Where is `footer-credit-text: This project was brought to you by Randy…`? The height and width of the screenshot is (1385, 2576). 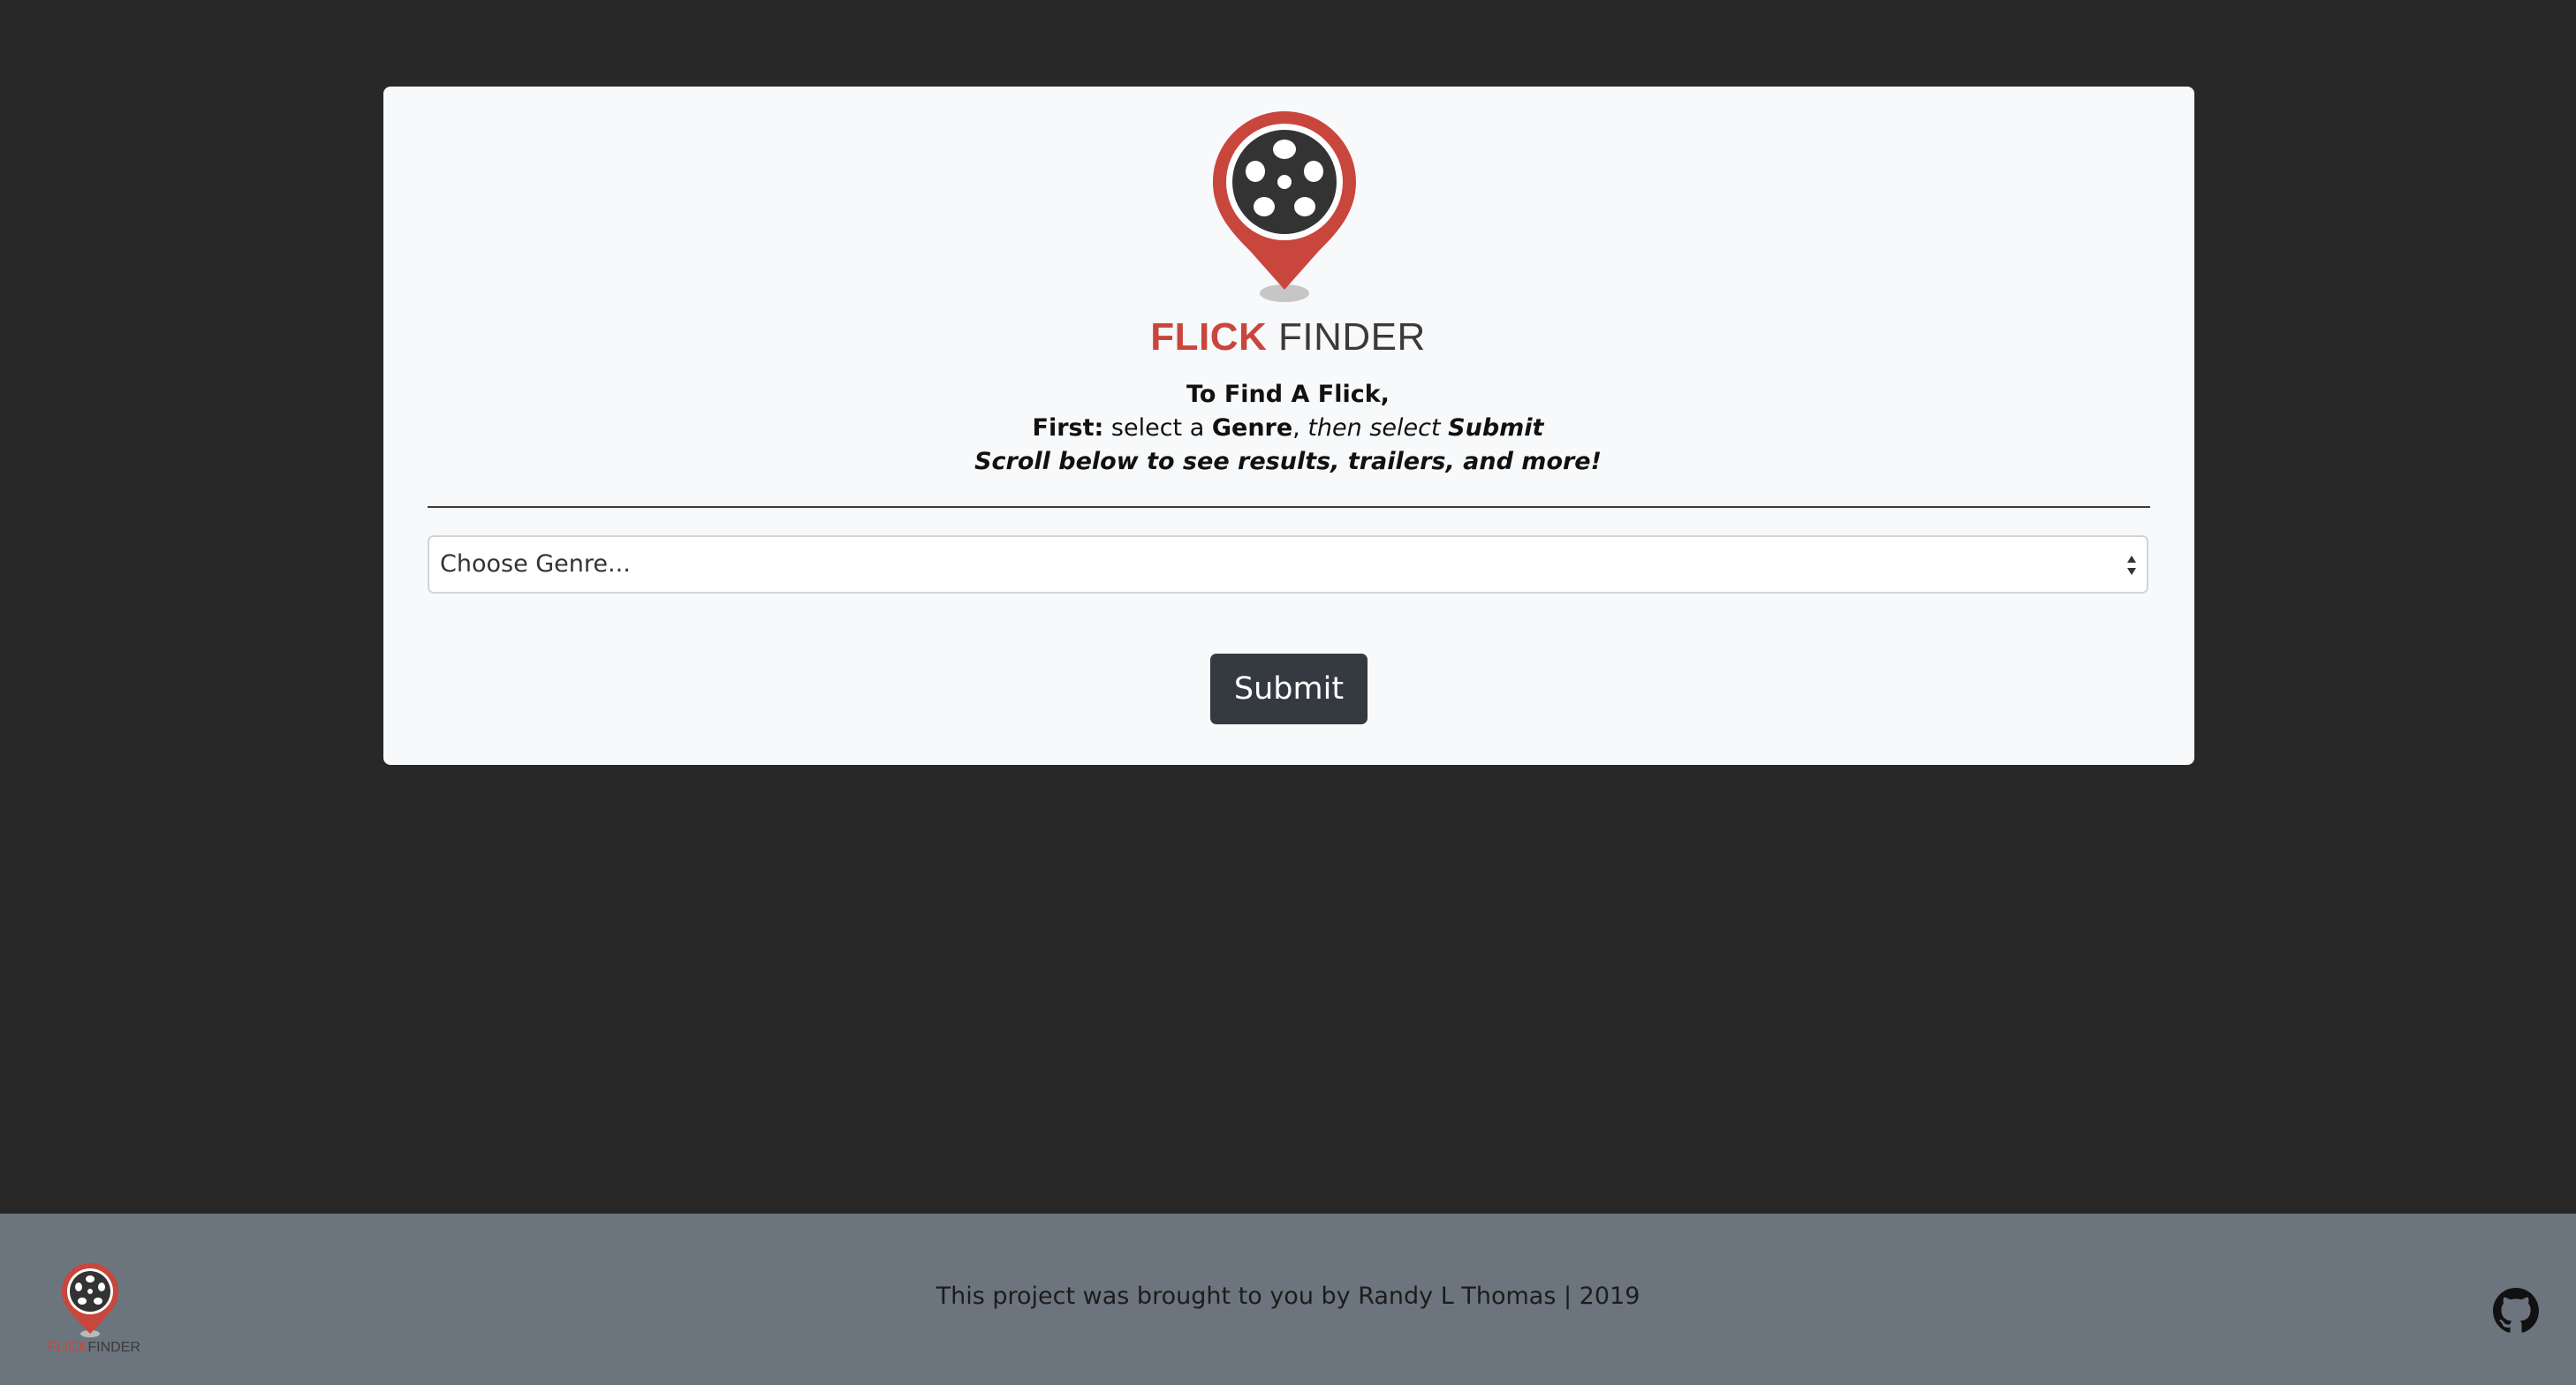
footer-credit-text: This project was brought to you by Randy… is located at coordinates (1288, 1297).